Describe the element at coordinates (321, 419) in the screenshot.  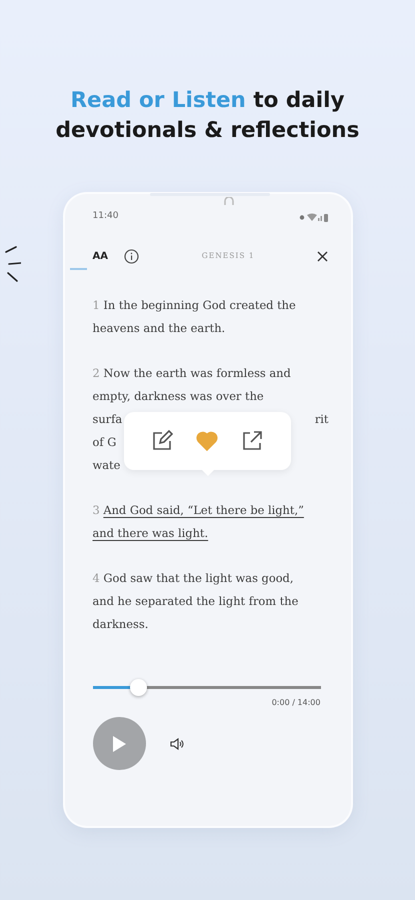
I see `verse-text: rit` at that location.